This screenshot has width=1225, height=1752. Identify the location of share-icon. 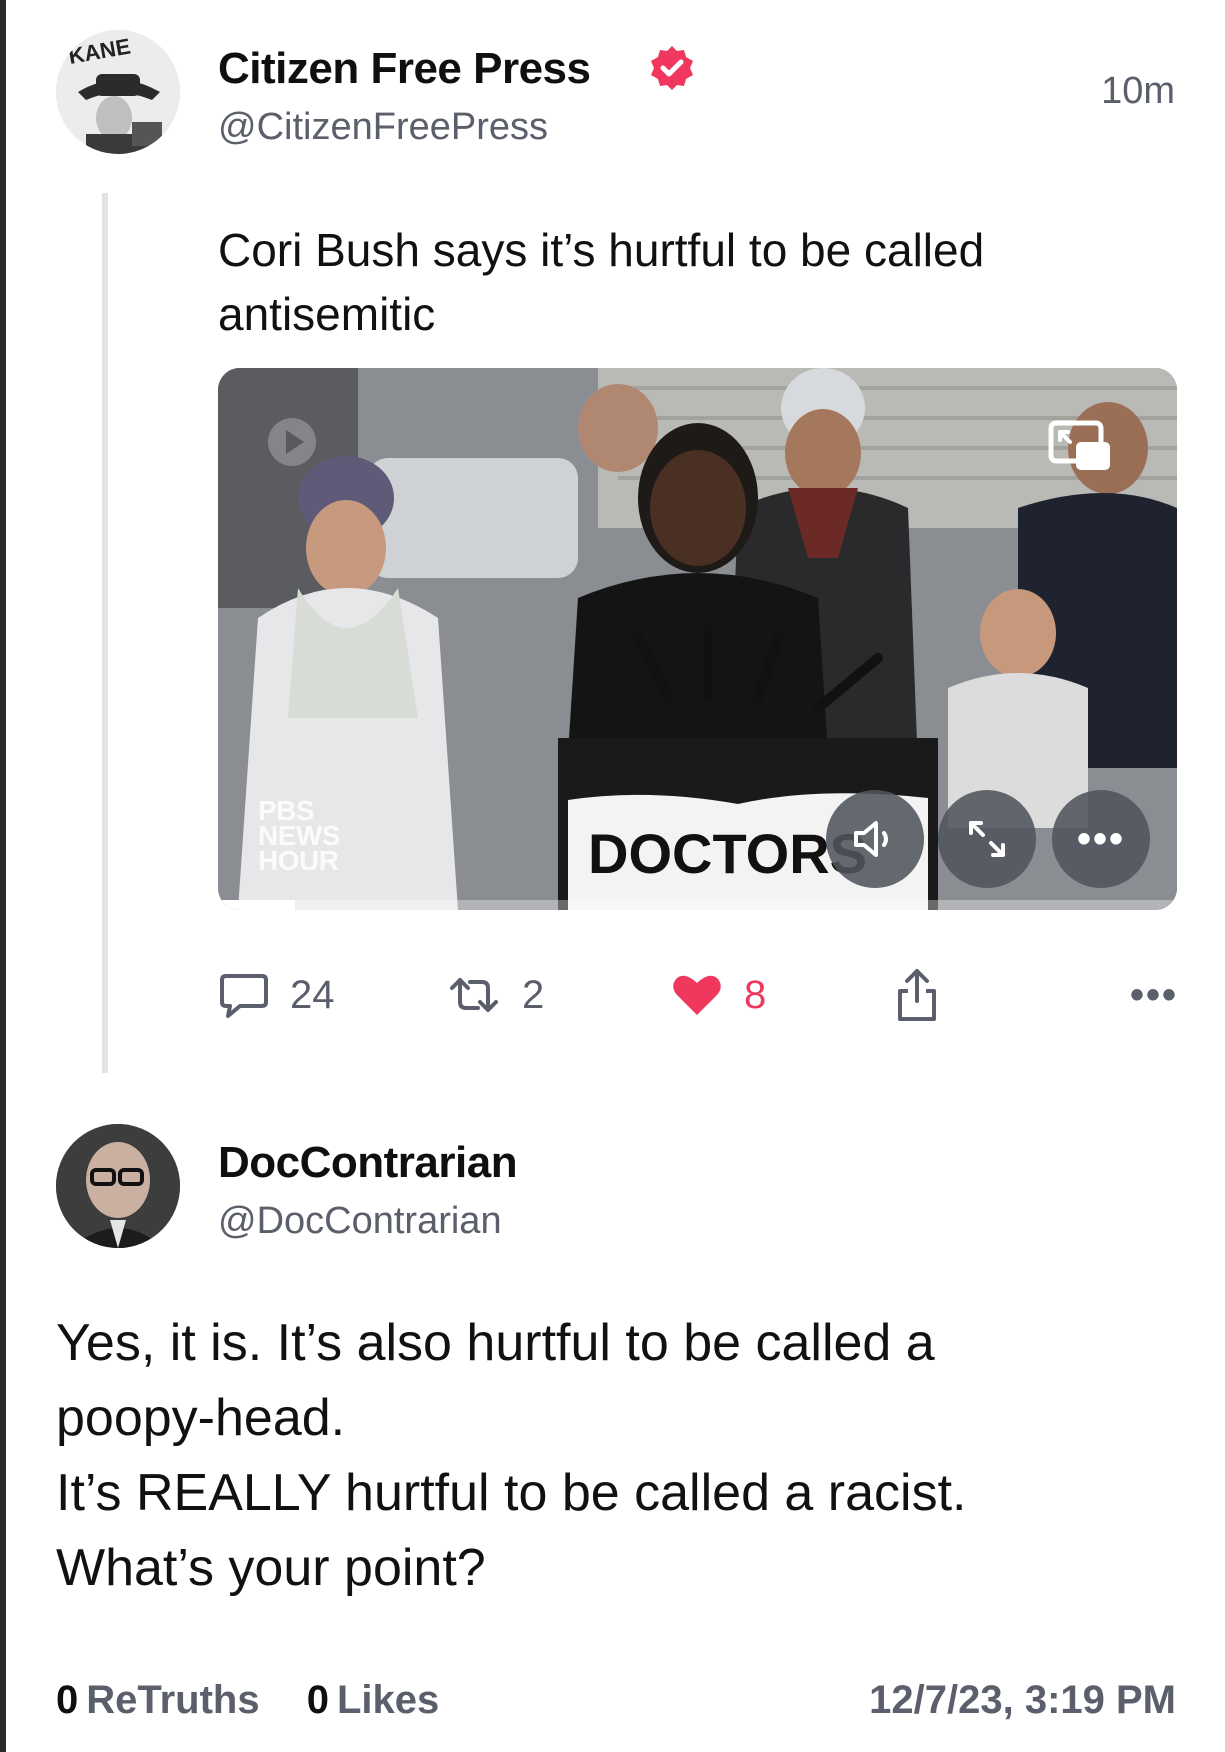
(917, 995).